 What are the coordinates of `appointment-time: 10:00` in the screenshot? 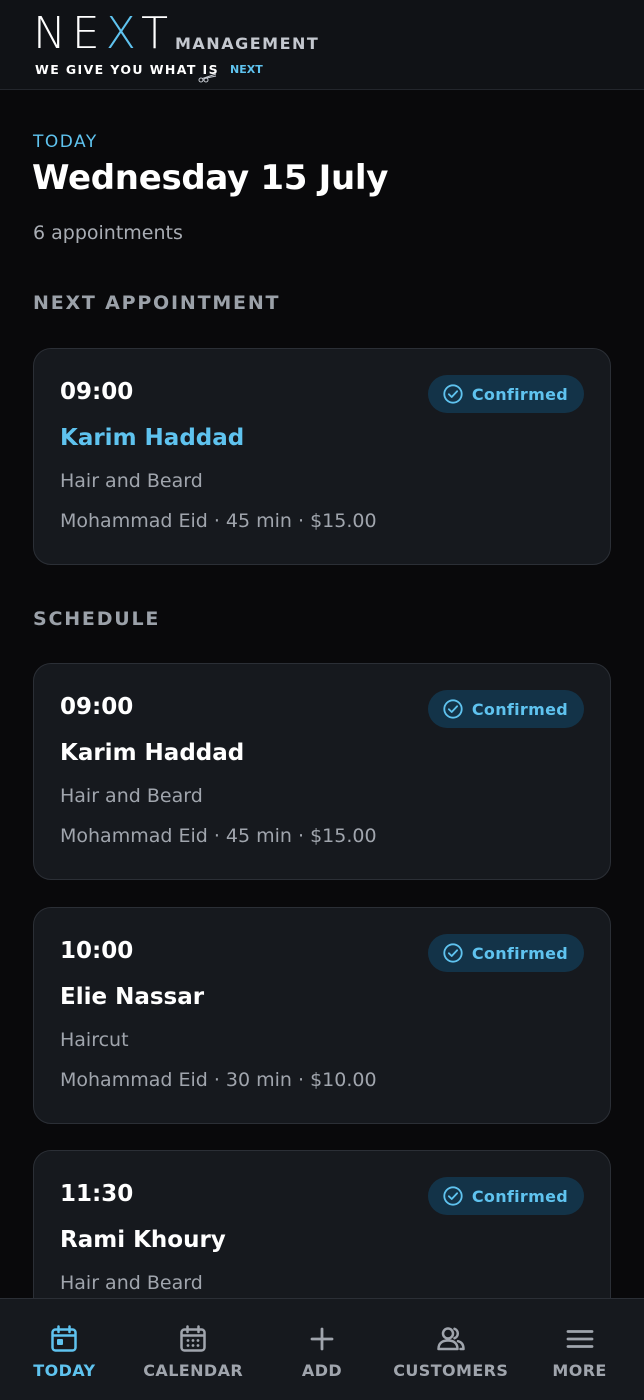 It's located at (97, 951).